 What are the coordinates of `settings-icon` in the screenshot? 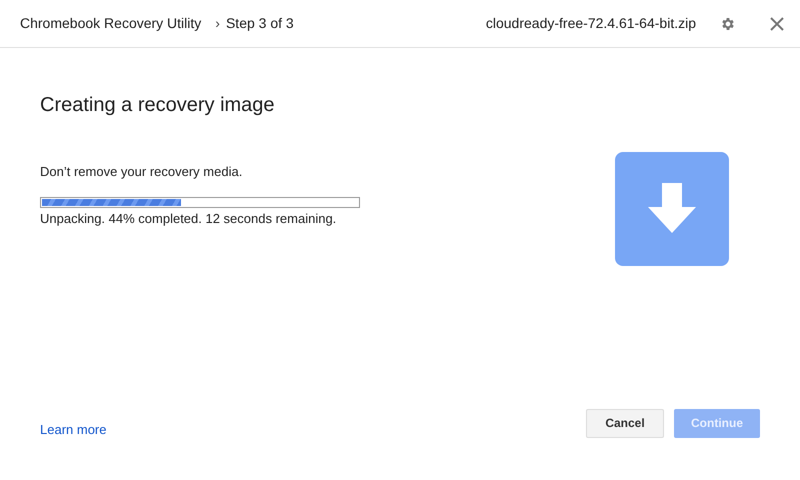 It's located at (728, 24).